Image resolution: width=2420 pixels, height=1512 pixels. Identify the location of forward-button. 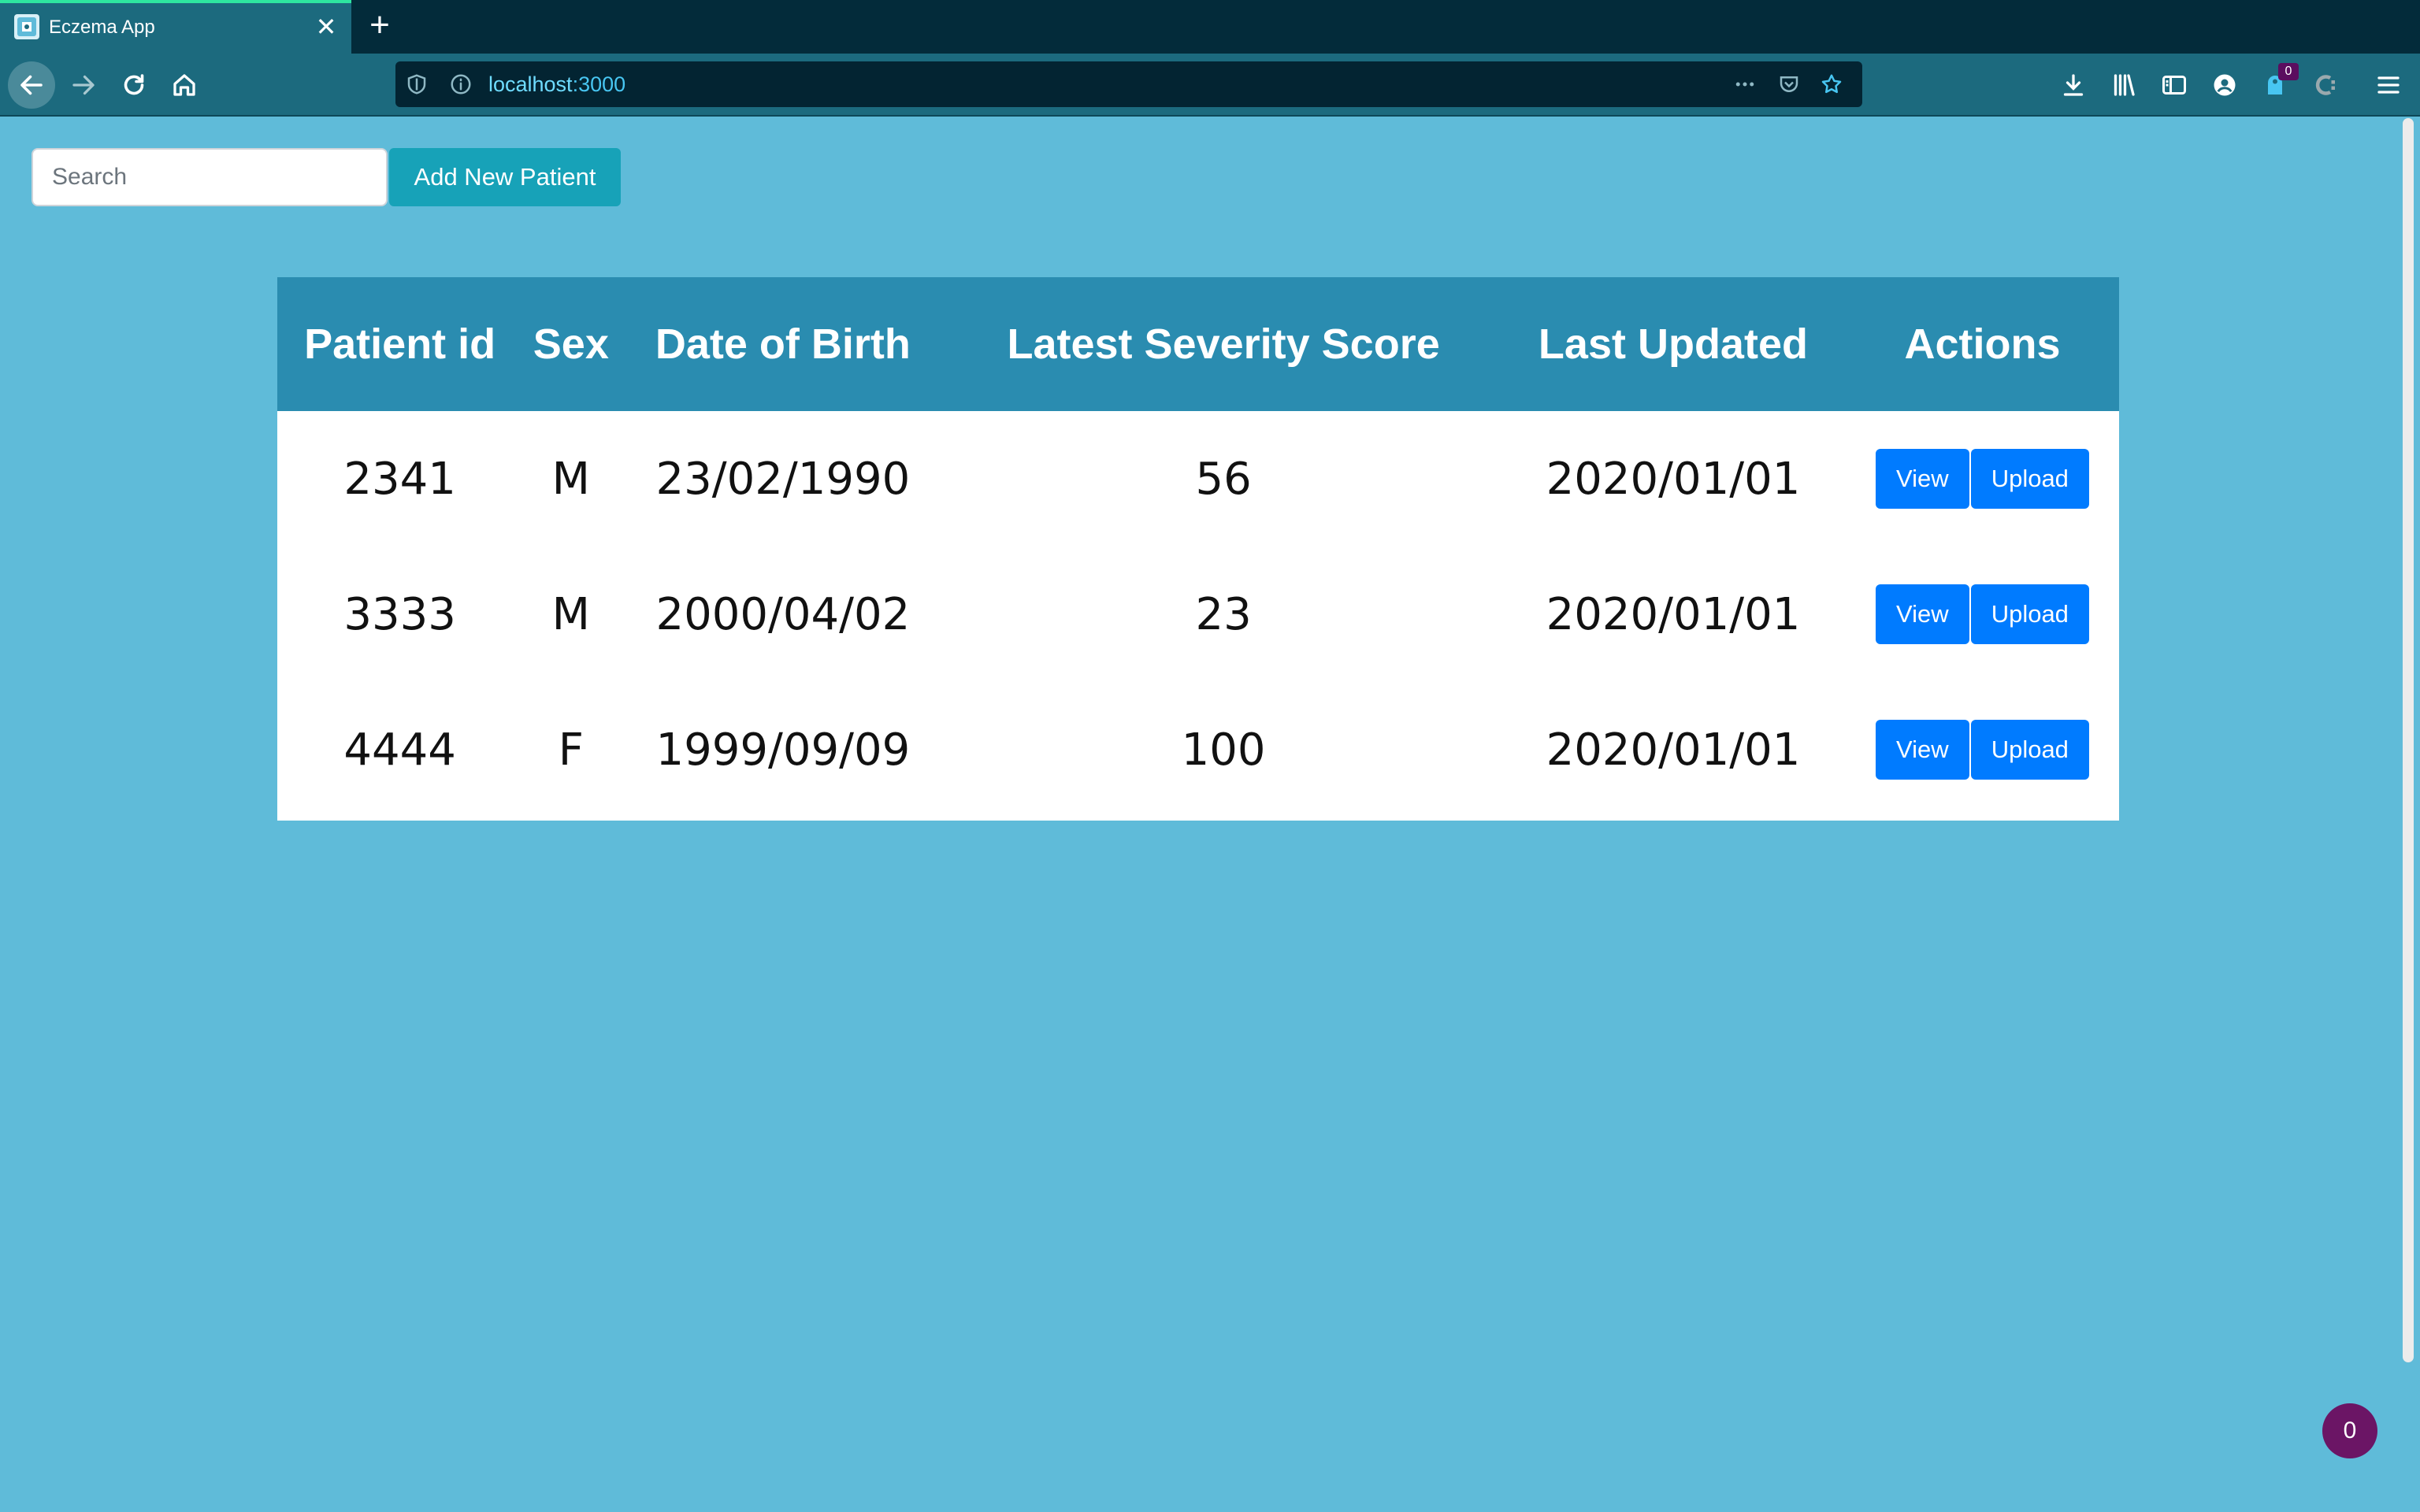
(83, 85).